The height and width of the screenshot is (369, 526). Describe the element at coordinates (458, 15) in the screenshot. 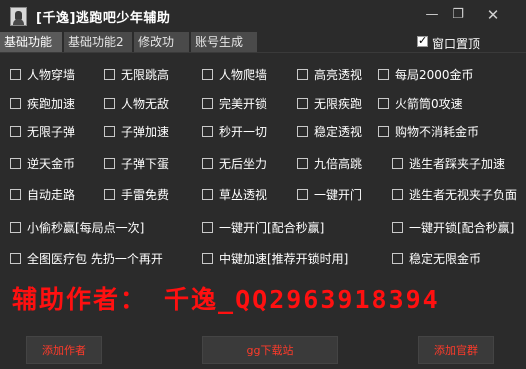

I see `maximize-button: ❐` at that location.